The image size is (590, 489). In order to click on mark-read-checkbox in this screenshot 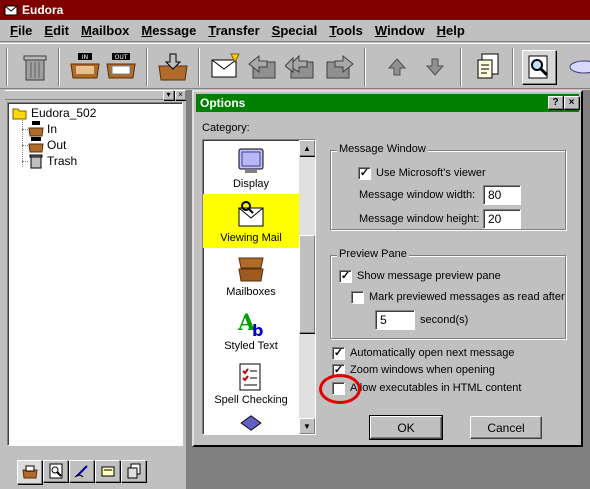, I will do `click(357, 297)`.